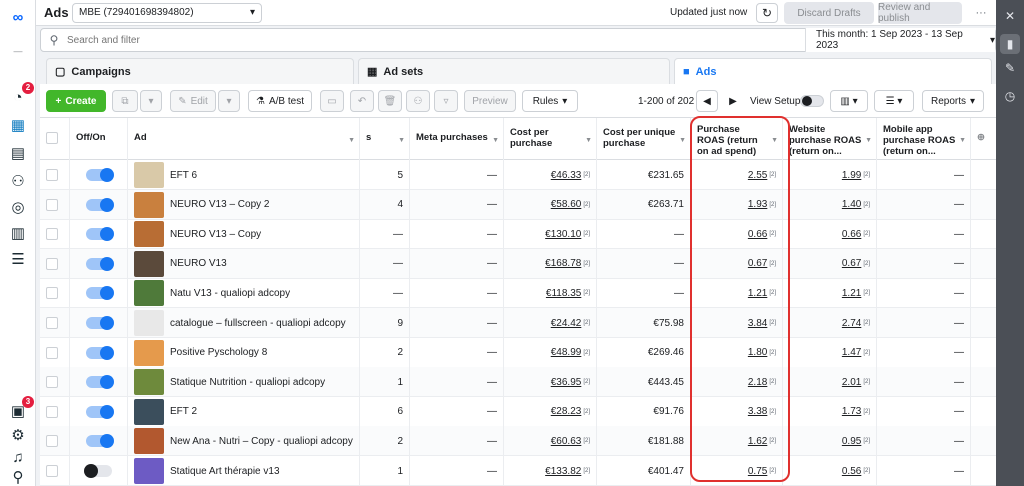 The height and width of the screenshot is (486, 1024). I want to click on edit-button: ✎ Edit, so click(193, 101).